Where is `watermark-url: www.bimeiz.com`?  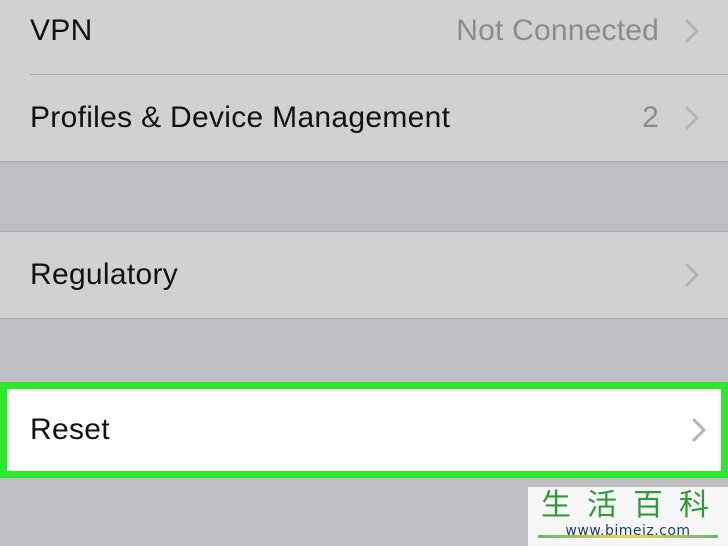 watermark-url: www.bimeiz.com is located at coordinates (628, 531).